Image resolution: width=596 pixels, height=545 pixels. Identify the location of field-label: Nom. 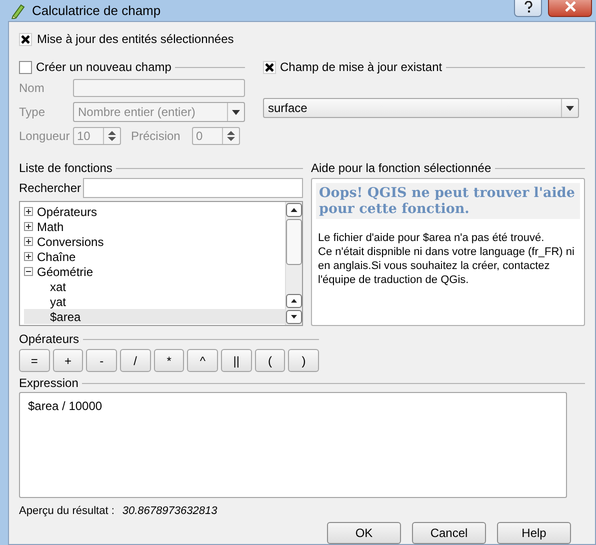
(32, 88).